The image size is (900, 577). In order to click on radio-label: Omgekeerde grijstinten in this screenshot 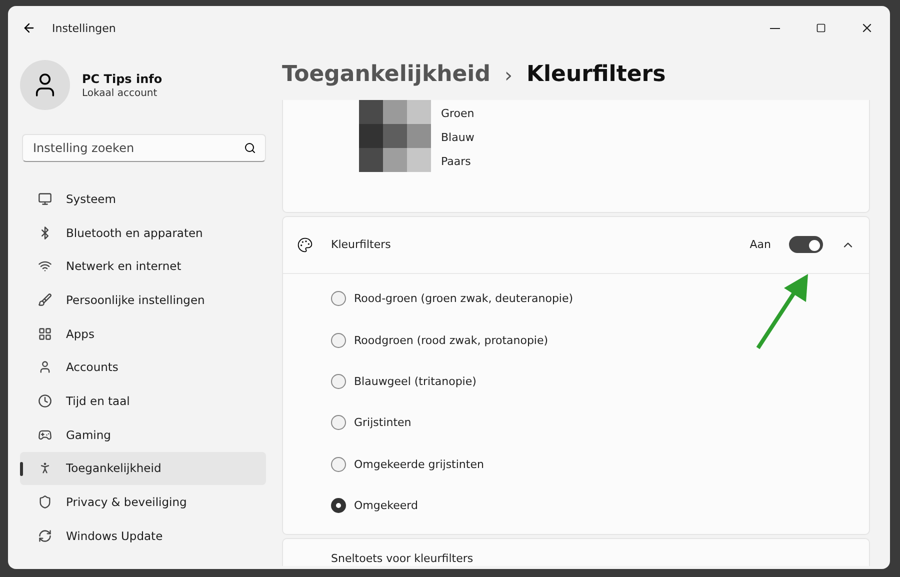, I will do `click(419, 464)`.